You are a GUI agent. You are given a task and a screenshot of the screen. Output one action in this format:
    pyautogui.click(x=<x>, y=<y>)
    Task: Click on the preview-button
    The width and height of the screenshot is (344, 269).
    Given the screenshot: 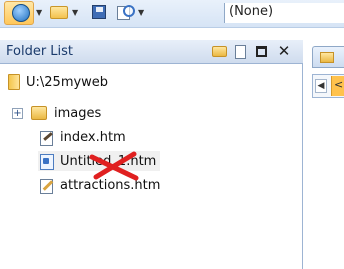 What is the action you would take?
    pyautogui.click(x=126, y=12)
    